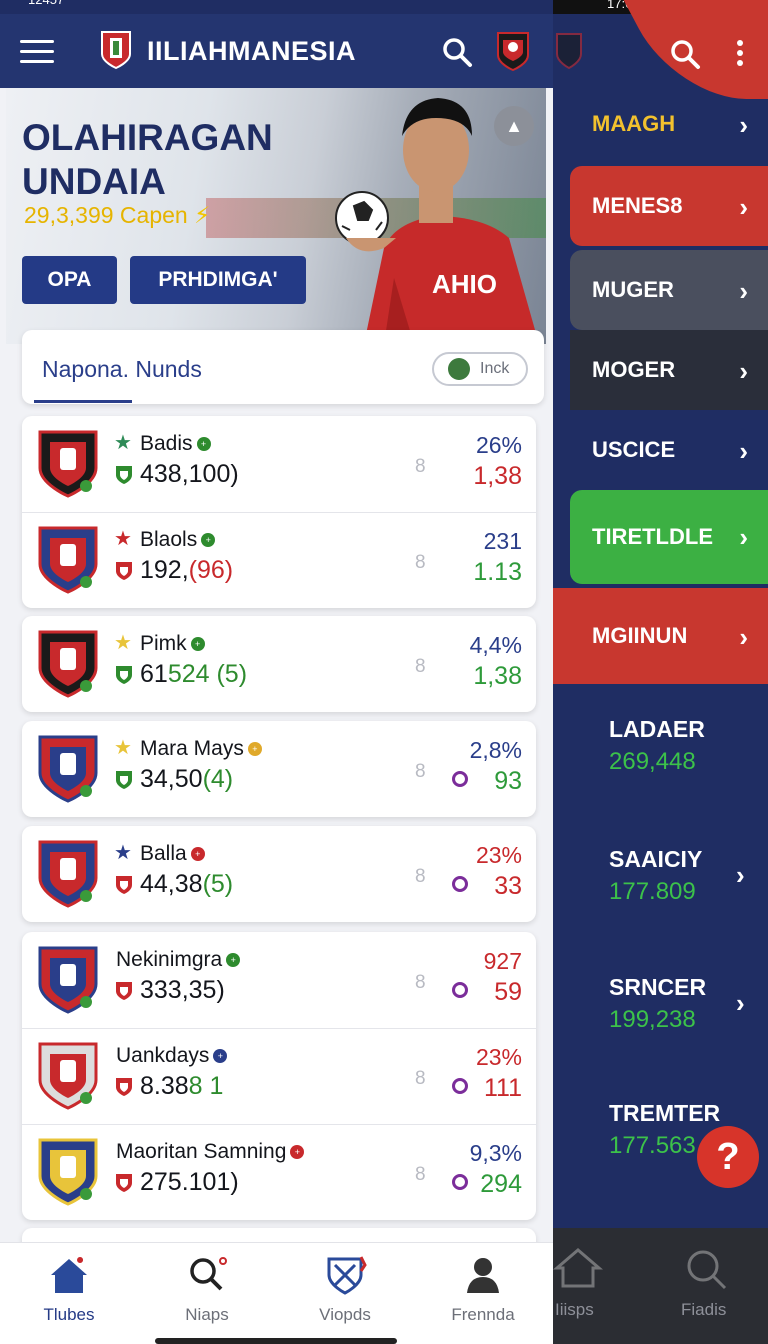  What do you see at coordinates (69, 1293) in the screenshot?
I see `nav-item-tlubes: Tlubes` at bounding box center [69, 1293].